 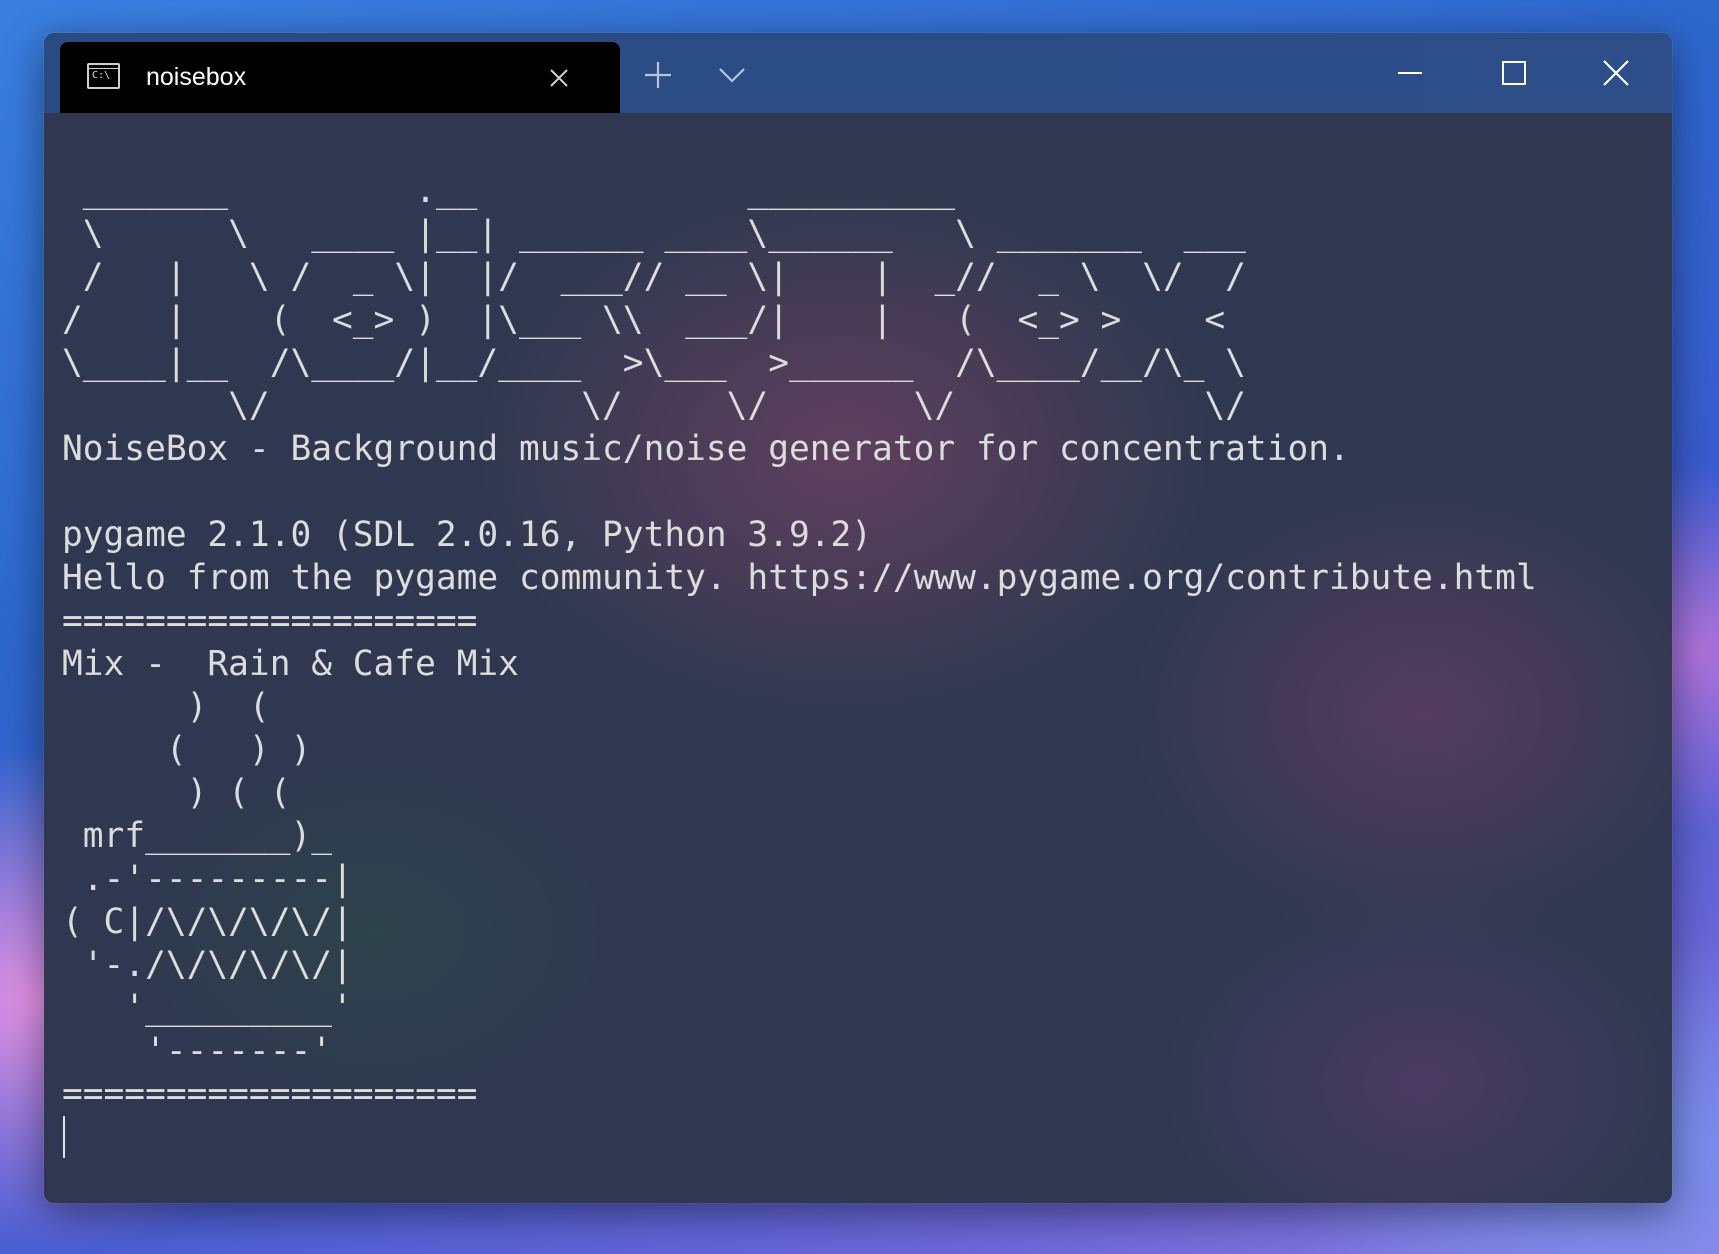 What do you see at coordinates (197, 1051) in the screenshot?
I see `terminal-line: '-------'` at bounding box center [197, 1051].